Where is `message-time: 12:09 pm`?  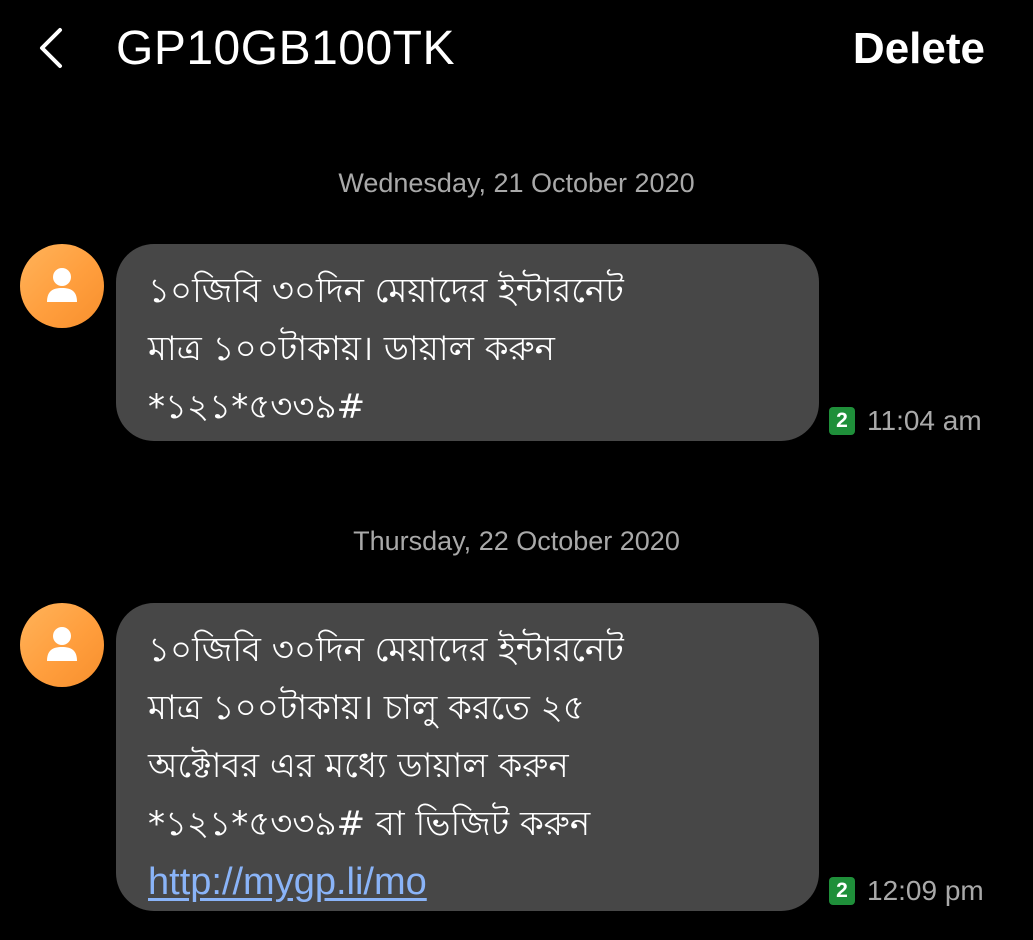
message-time: 12:09 pm is located at coordinates (925, 890).